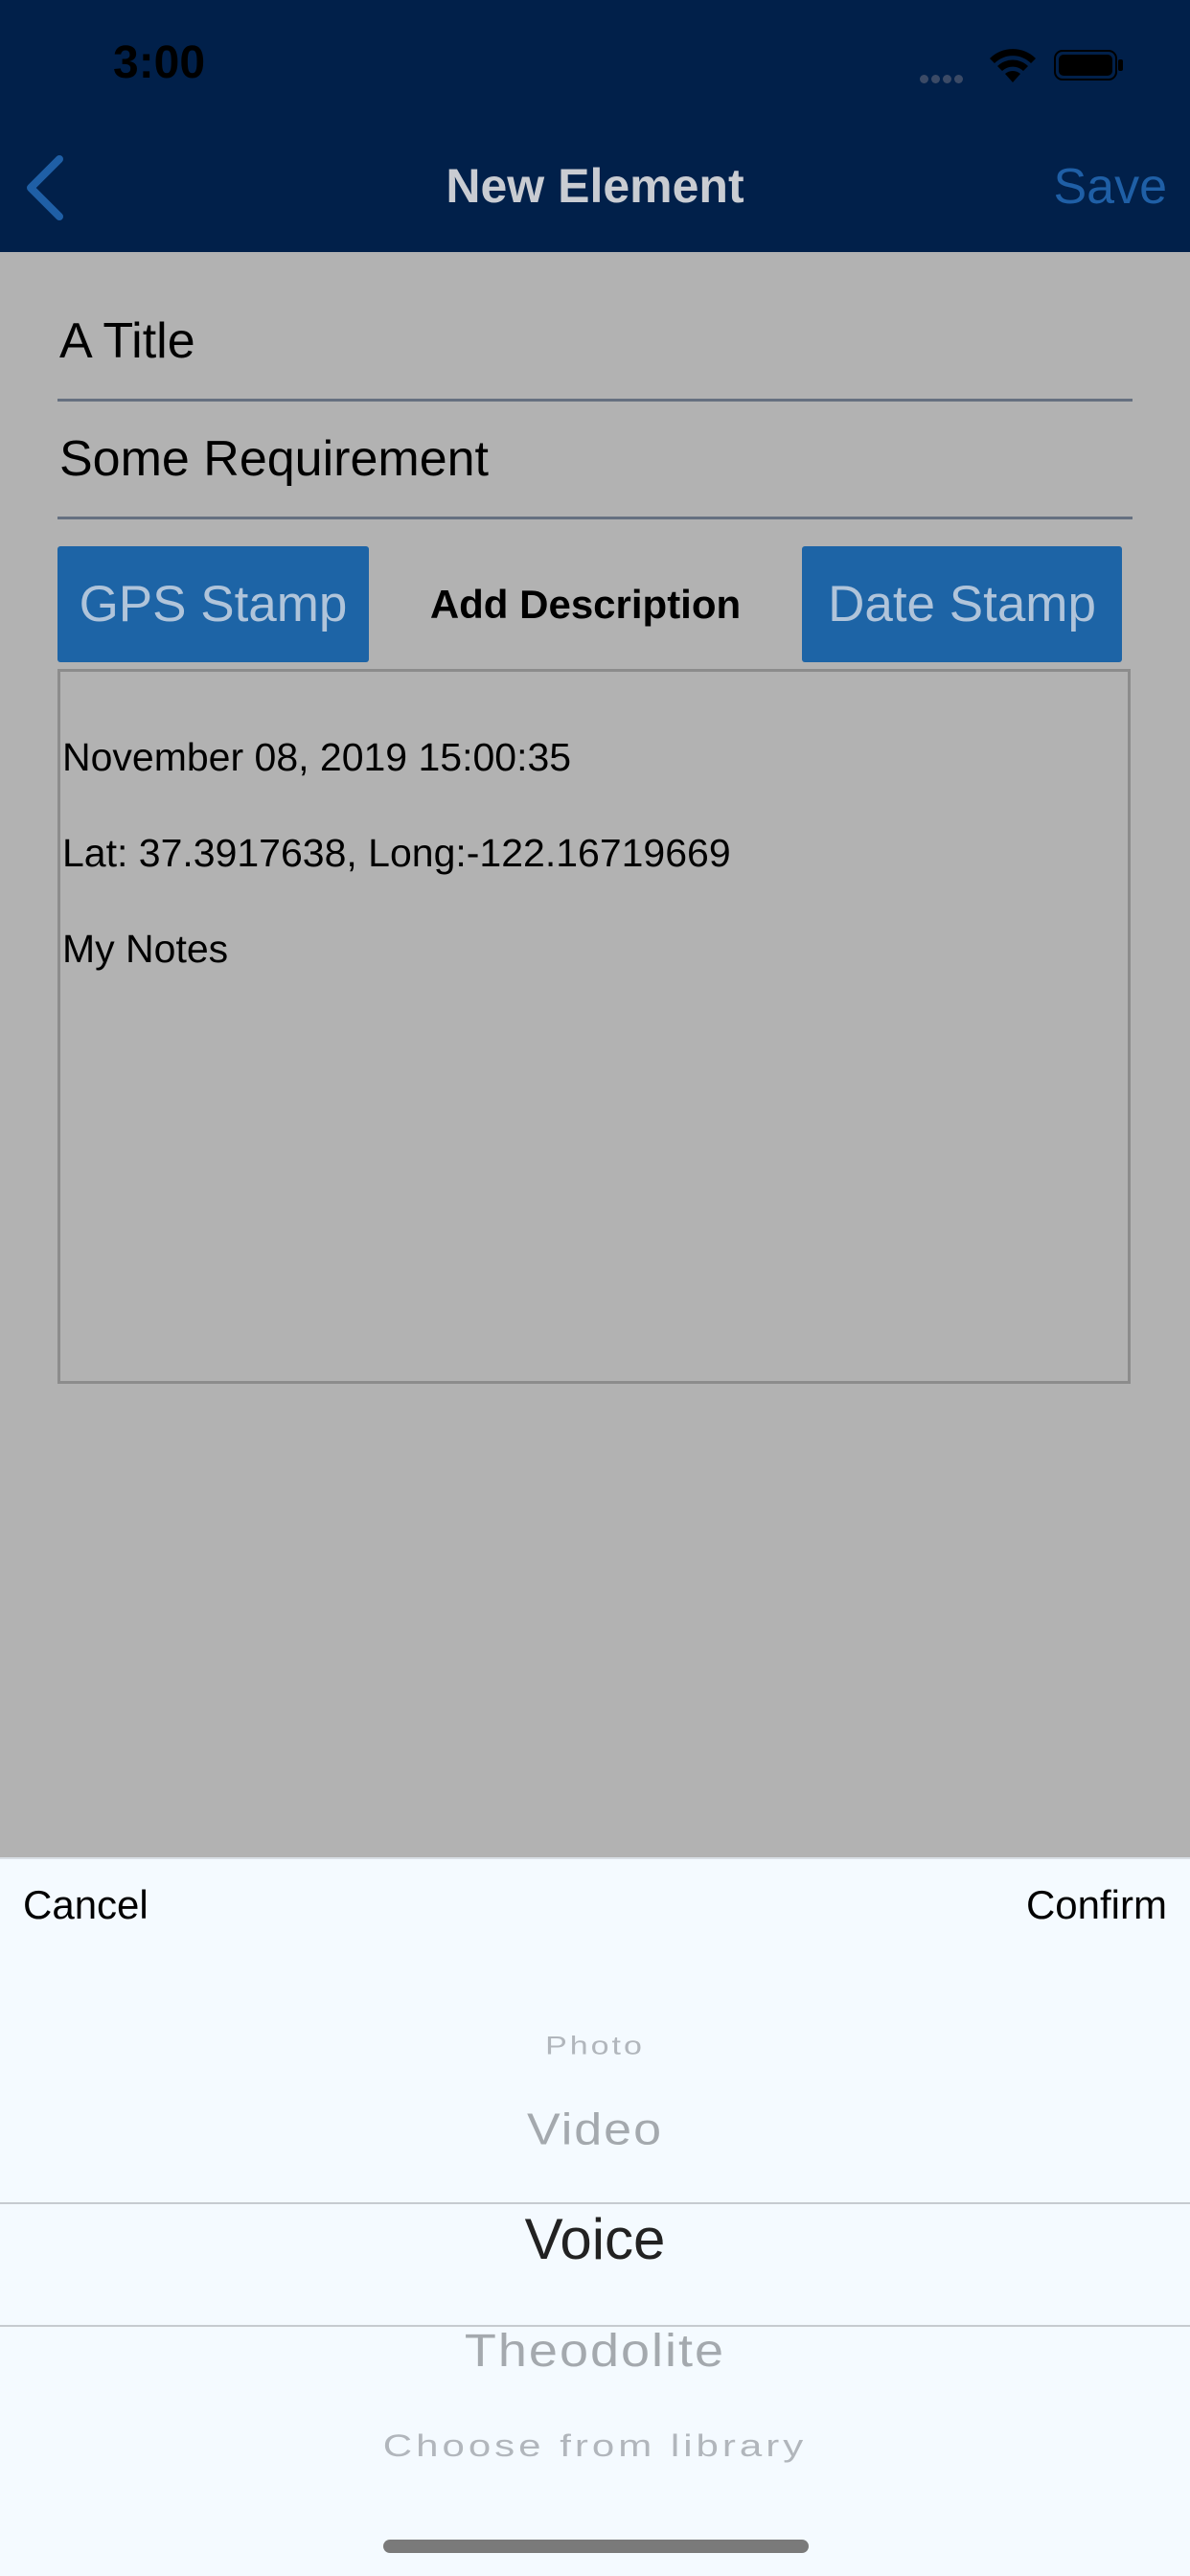 This screenshot has width=1190, height=2576. Describe the element at coordinates (596, 2546) in the screenshot. I see `home-indicator` at that location.